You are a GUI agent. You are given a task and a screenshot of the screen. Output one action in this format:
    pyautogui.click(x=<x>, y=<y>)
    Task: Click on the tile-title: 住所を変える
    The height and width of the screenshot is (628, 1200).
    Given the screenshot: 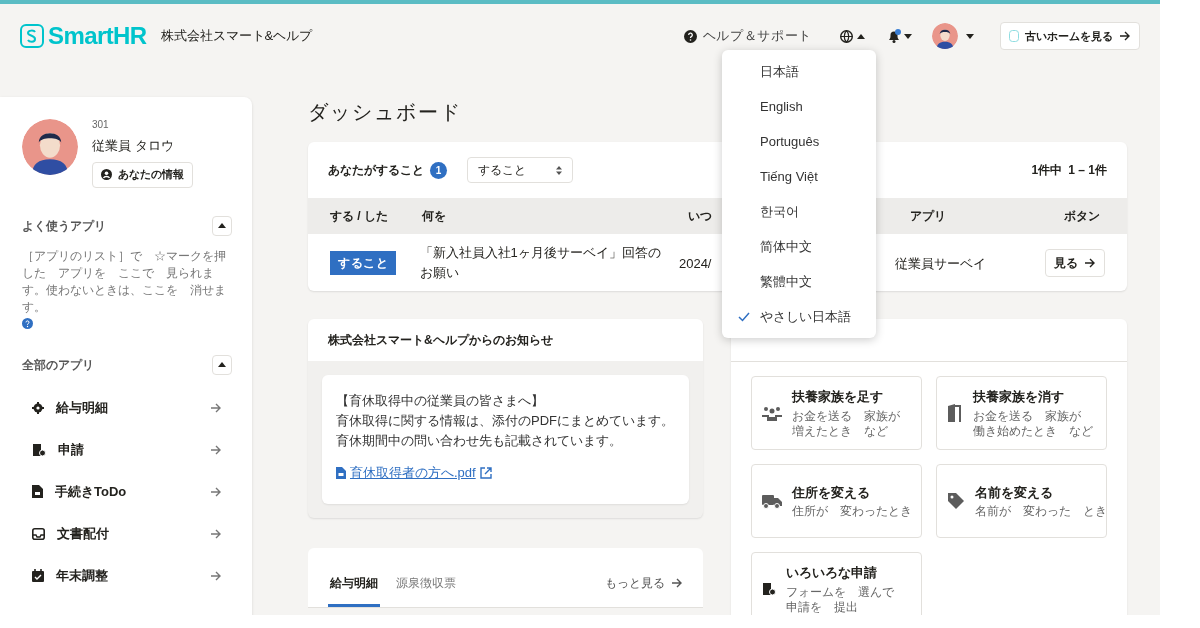 What is the action you would take?
    pyautogui.click(x=831, y=492)
    